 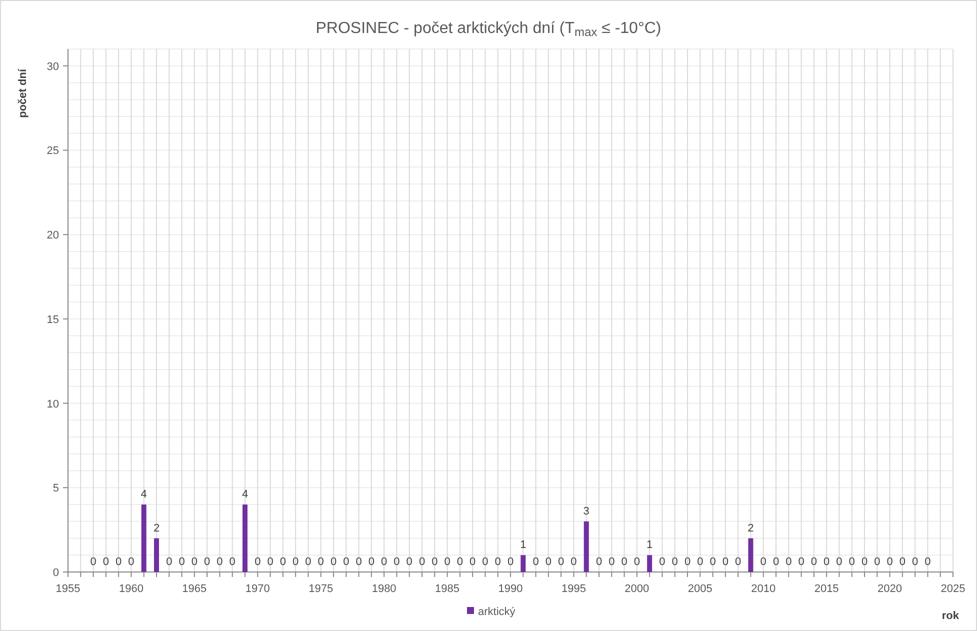 I want to click on data-label: 3, so click(x=586, y=511).